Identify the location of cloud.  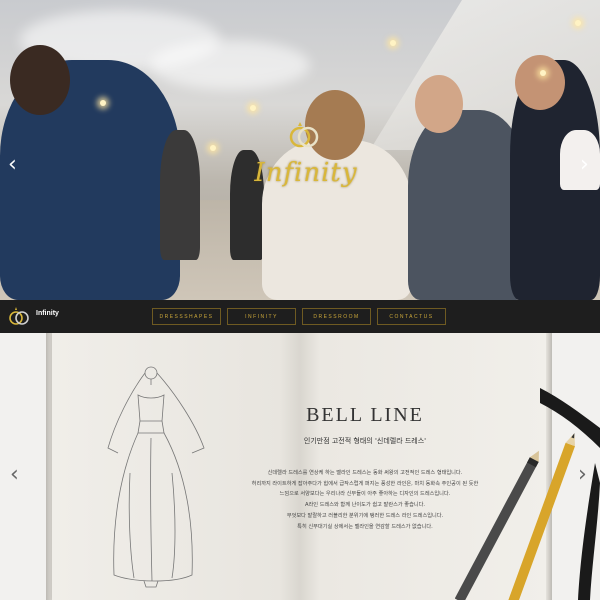
(230, 65).